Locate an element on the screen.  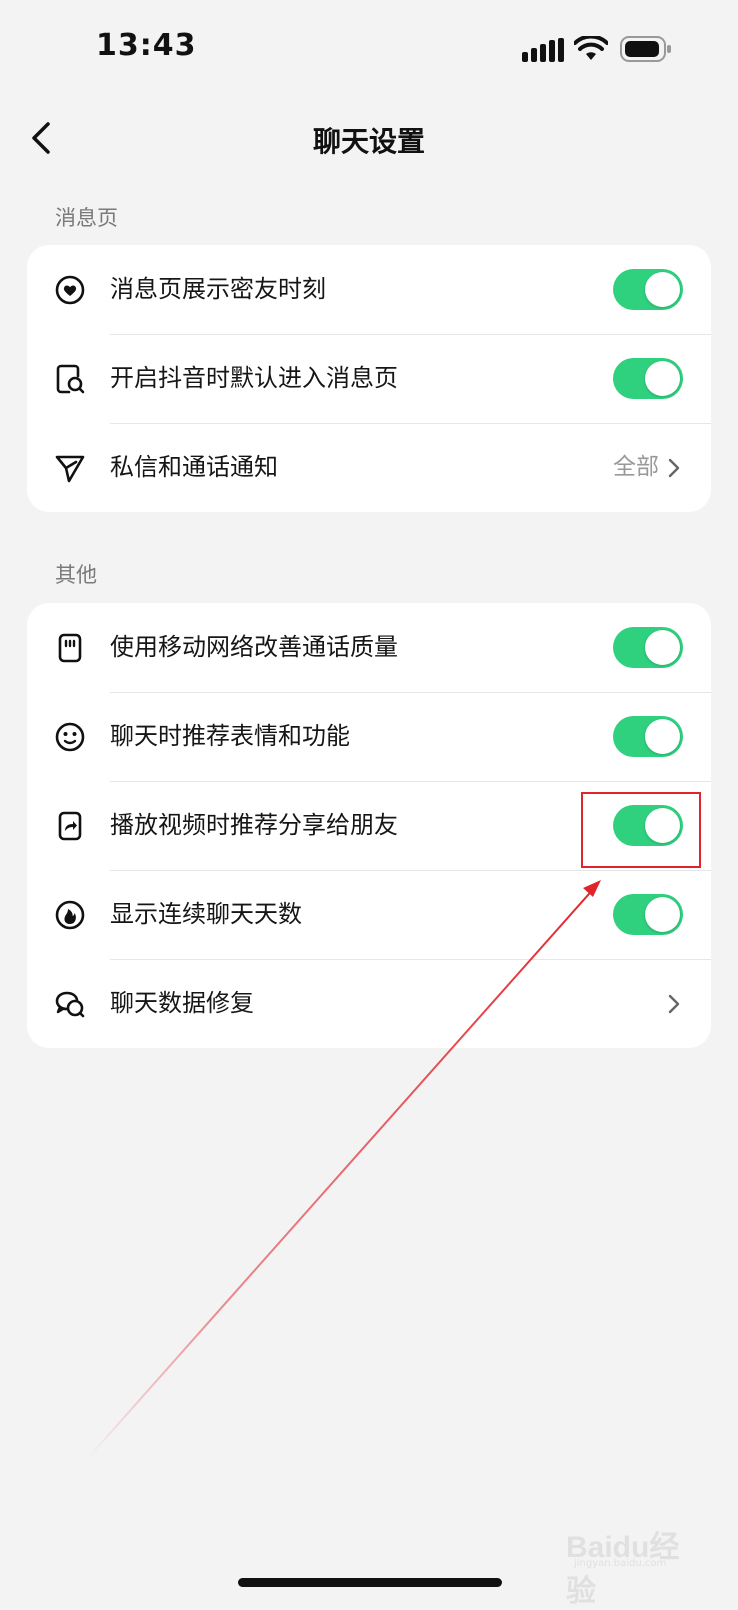
close-friends-moment-toggle is located at coordinates (648, 289).